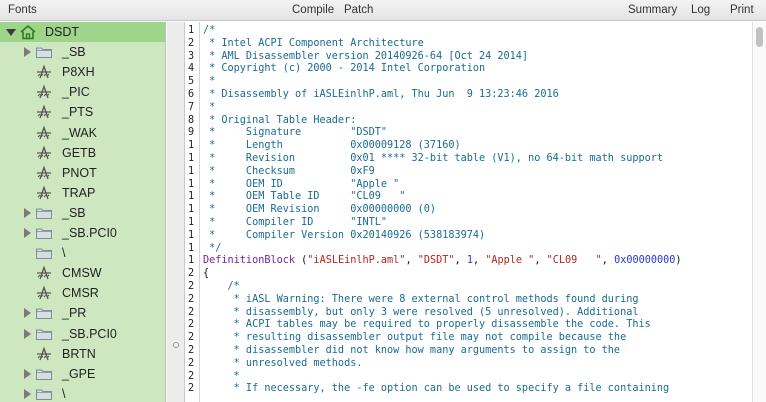  Describe the element at coordinates (332, 146) in the screenshot. I see `code-token: * Length 0x00009128 (37160)` at that location.